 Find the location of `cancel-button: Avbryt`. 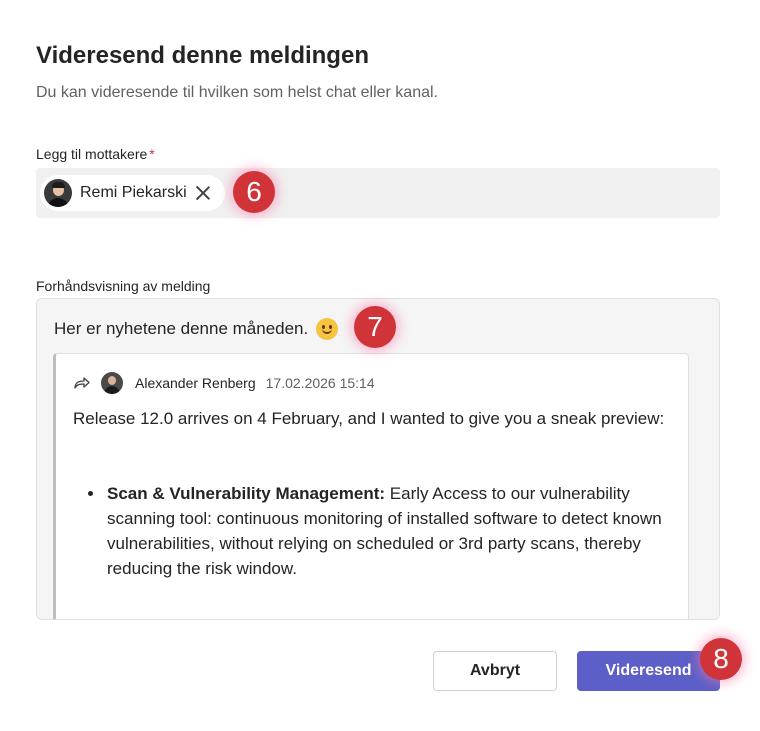

cancel-button: Avbryt is located at coordinates (495, 671).